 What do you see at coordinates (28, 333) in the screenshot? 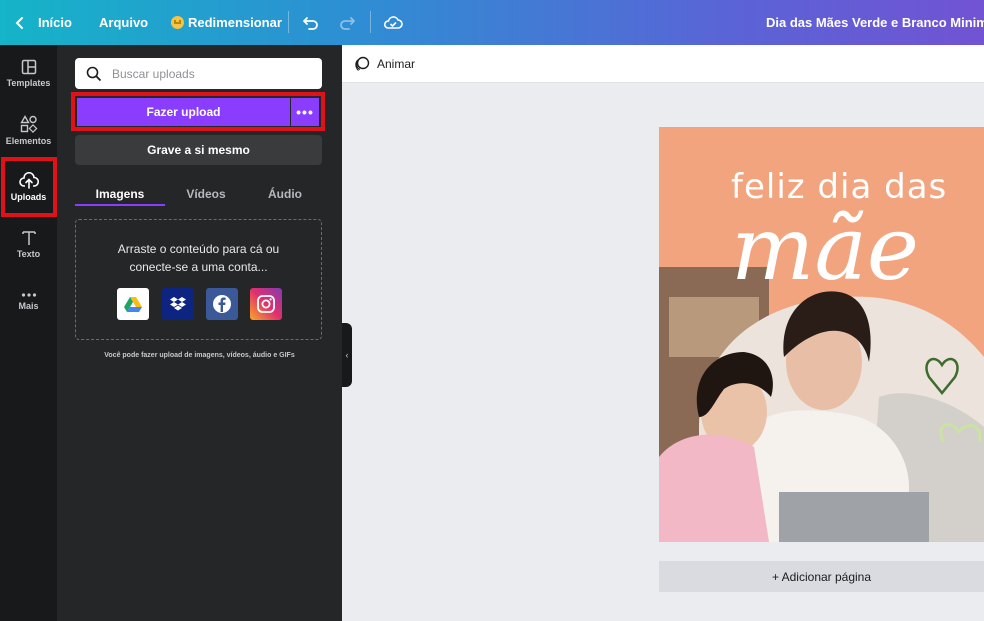
I see `side-rail: Templates Elementos Uploads Texto Mais` at bounding box center [28, 333].